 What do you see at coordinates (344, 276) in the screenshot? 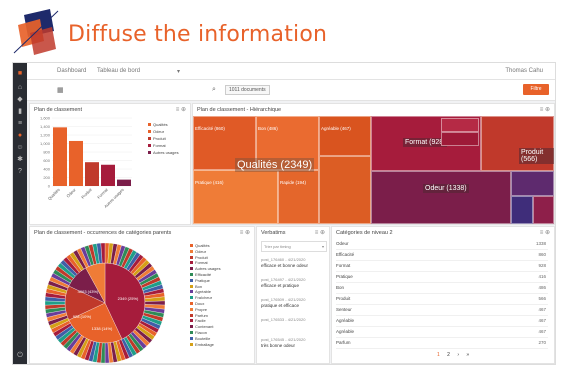
I see `category-name: Pratique` at bounding box center [344, 276].